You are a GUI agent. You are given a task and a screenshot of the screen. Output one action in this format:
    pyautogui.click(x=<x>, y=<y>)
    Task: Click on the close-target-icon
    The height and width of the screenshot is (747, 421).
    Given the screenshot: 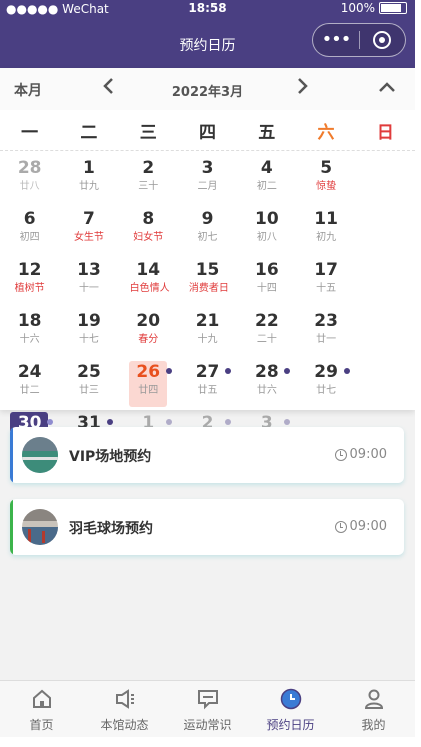 What is the action you would take?
    pyautogui.click(x=382, y=40)
    